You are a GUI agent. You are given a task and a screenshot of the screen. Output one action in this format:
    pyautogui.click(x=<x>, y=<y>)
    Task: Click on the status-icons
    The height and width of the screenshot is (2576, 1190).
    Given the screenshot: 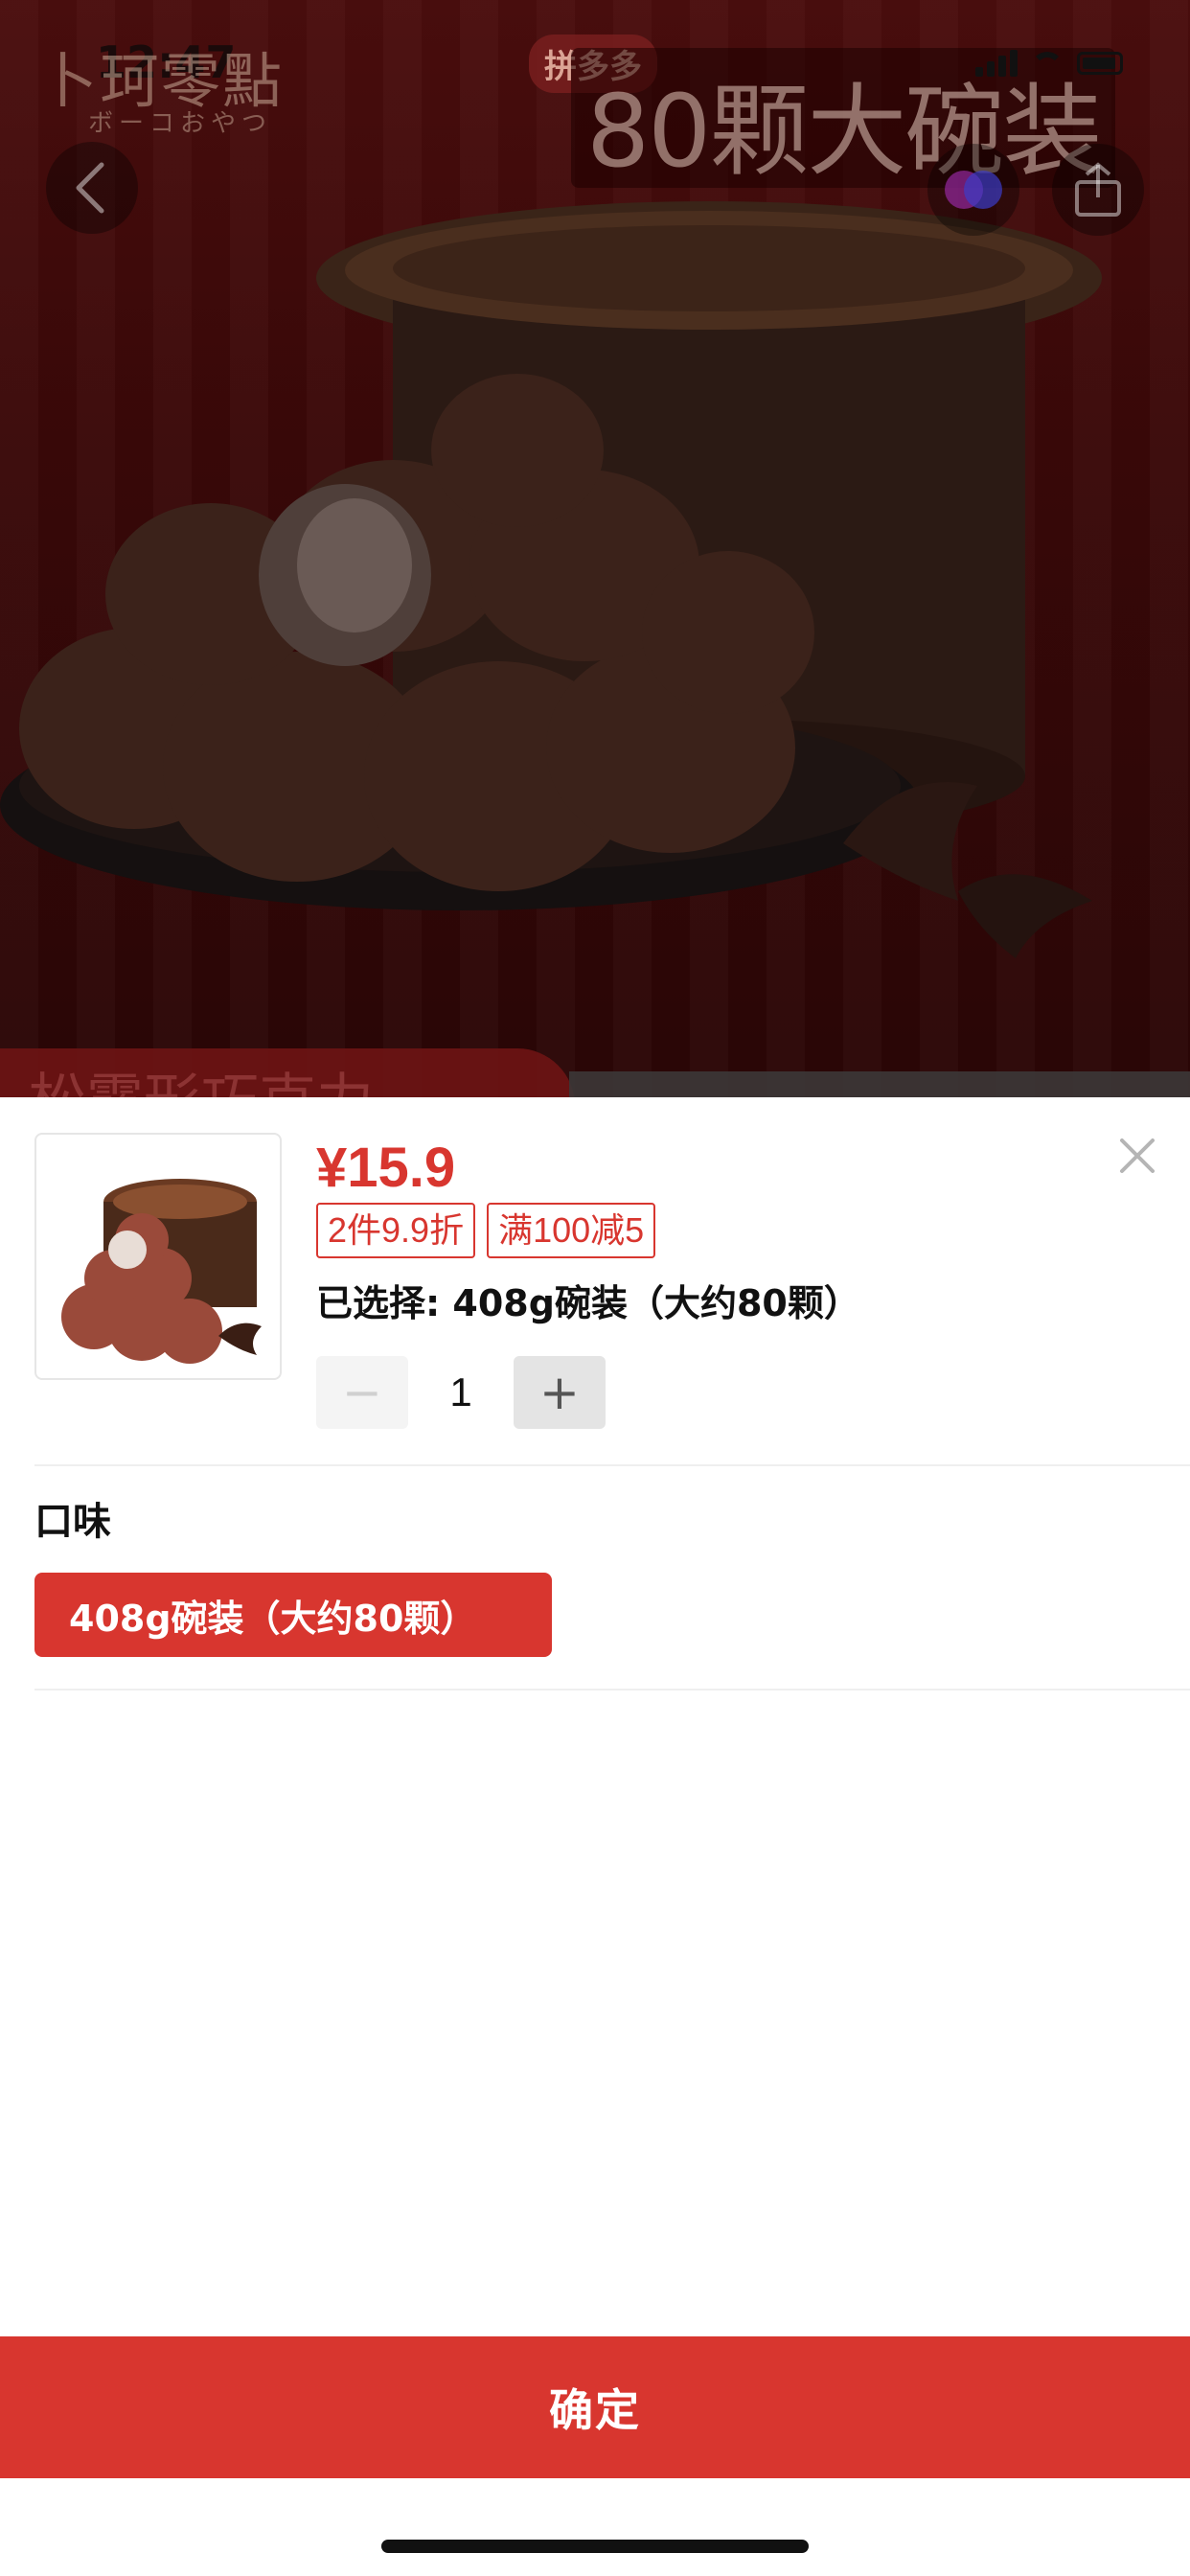 What is the action you would take?
    pyautogui.click(x=1049, y=63)
    